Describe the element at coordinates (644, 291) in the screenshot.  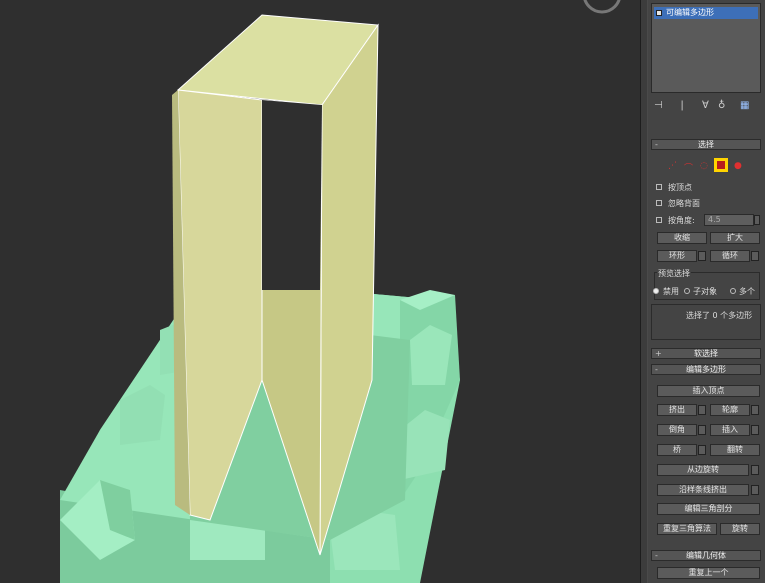
I see `panel-separator` at that location.